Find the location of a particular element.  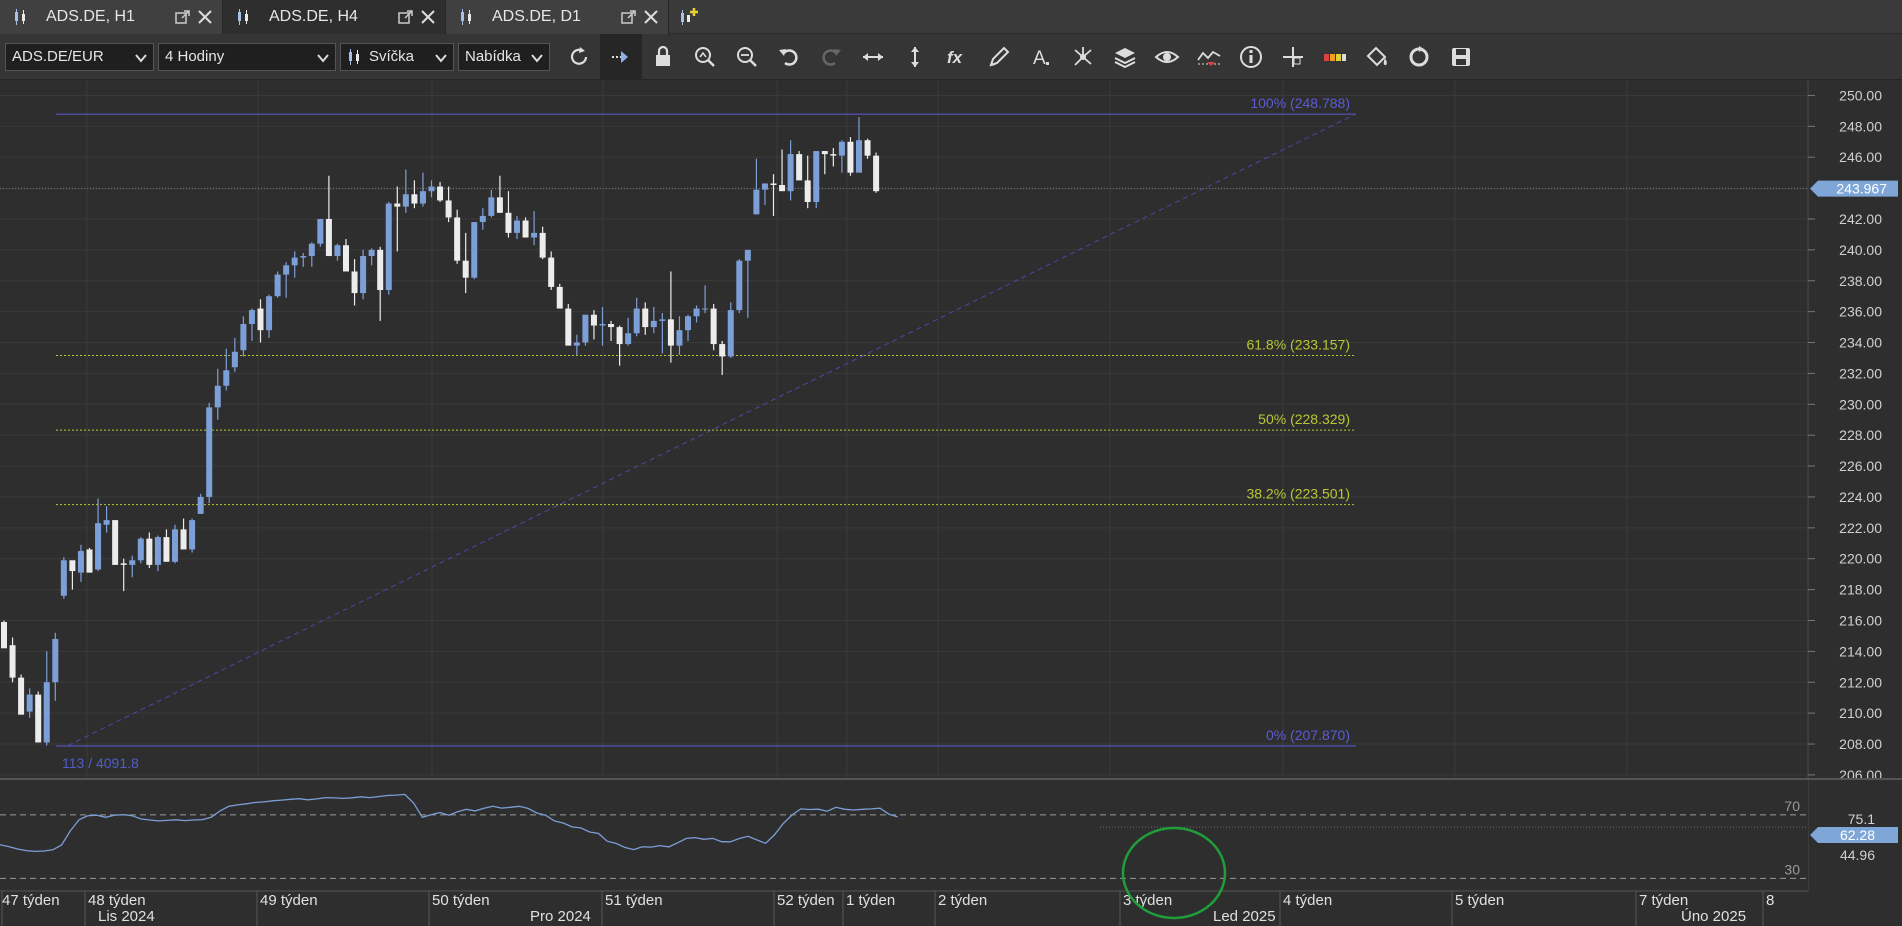

price-axis-label: 212.00 is located at coordinates (1860, 682).